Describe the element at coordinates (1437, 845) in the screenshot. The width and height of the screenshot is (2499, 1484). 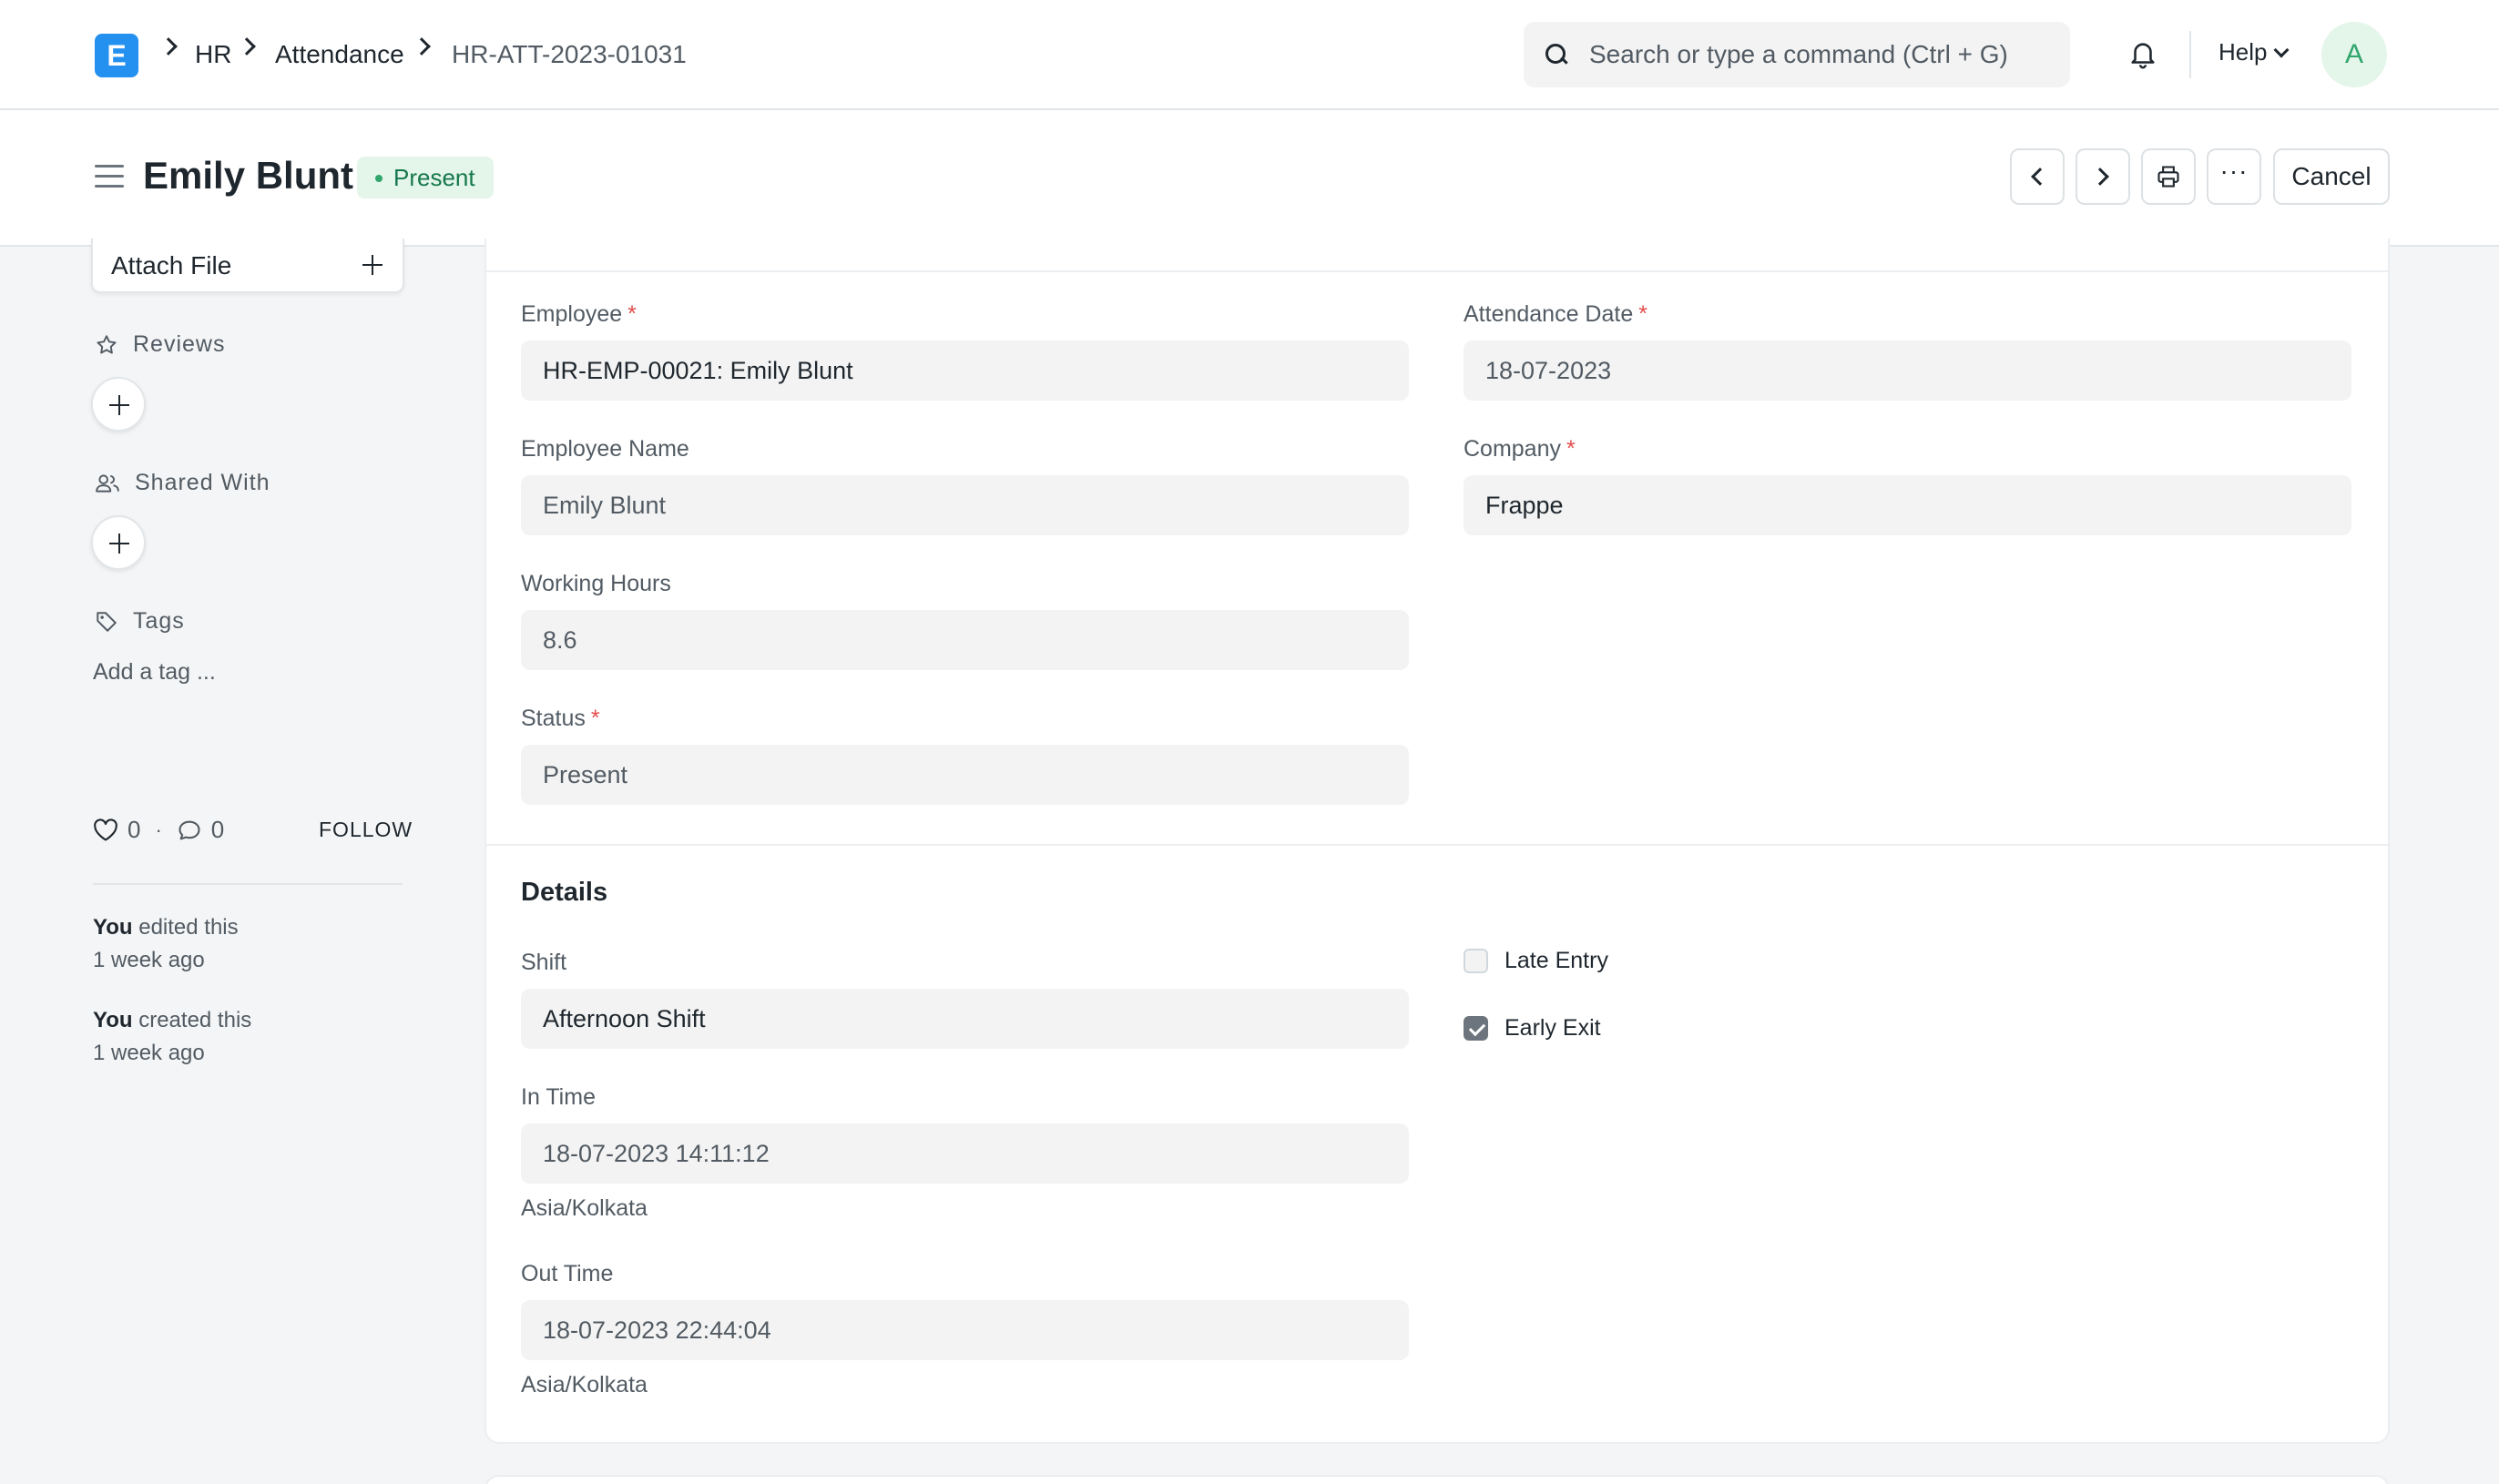
I see `section-divider` at that location.